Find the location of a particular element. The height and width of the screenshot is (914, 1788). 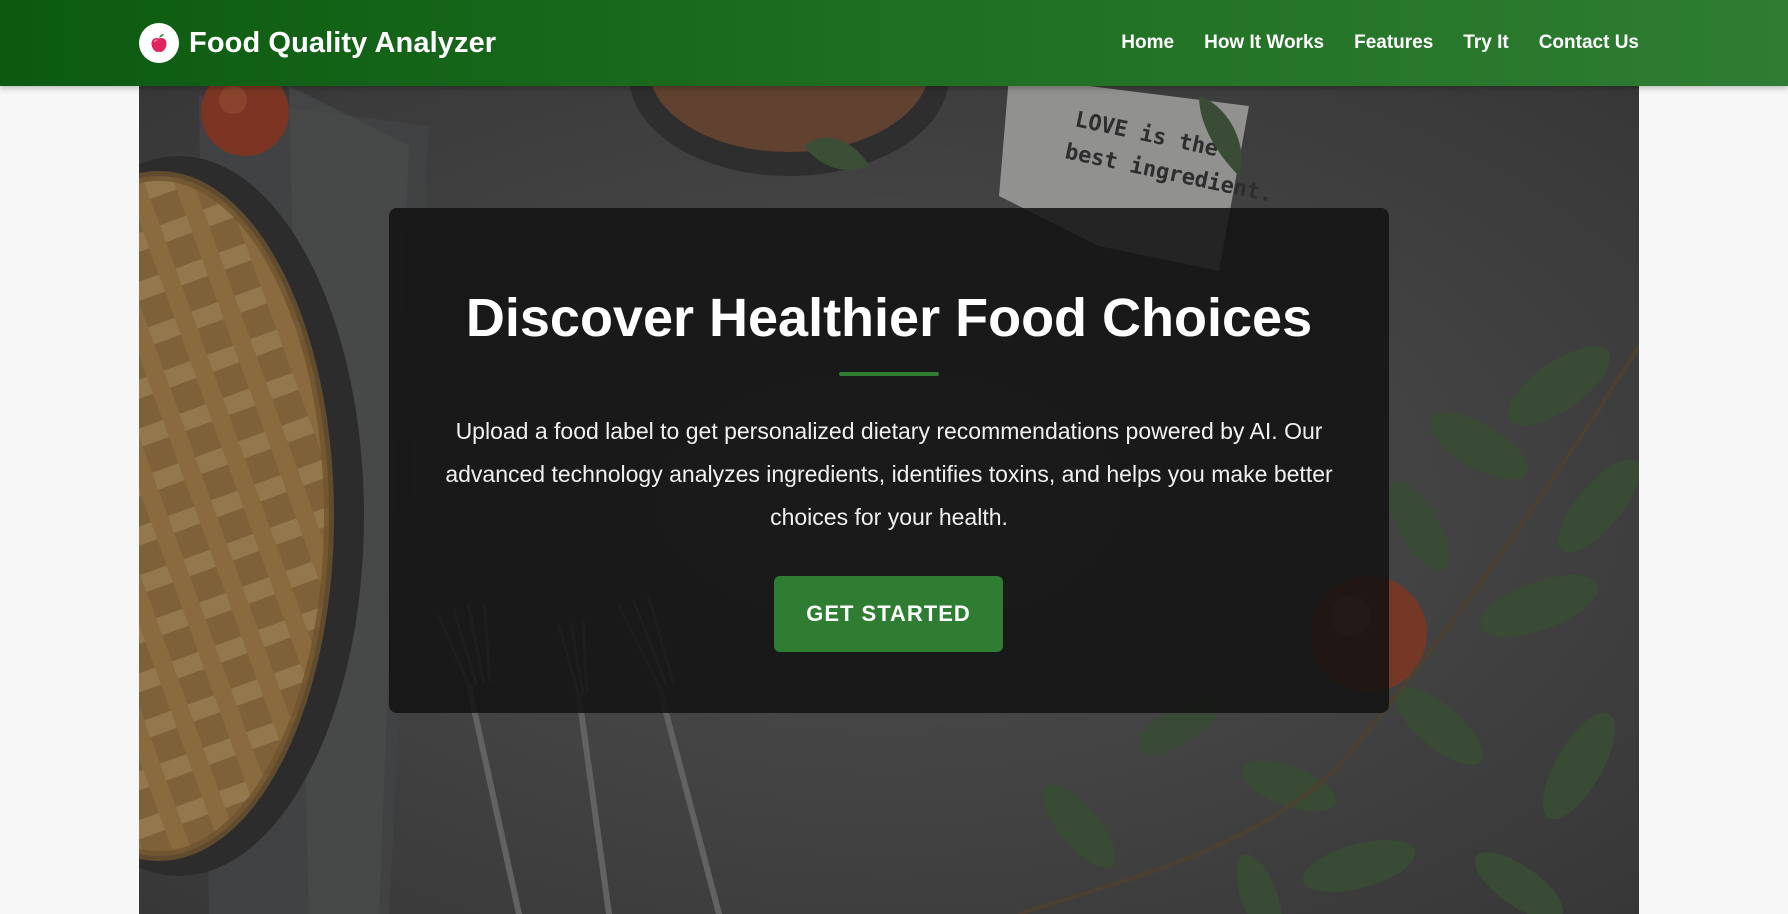

get-started-button: GET STARTED is located at coordinates (888, 614).